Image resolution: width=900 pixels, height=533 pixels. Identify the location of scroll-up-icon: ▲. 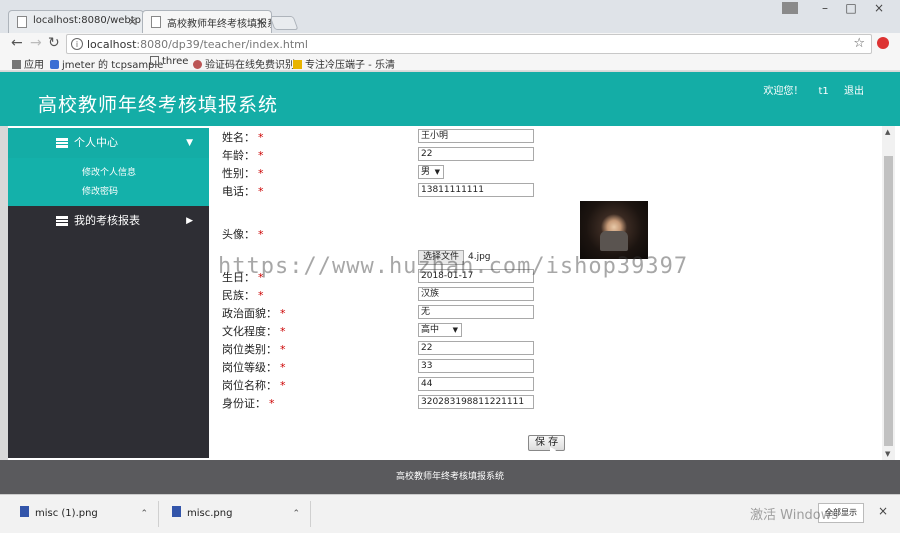
(887, 132).